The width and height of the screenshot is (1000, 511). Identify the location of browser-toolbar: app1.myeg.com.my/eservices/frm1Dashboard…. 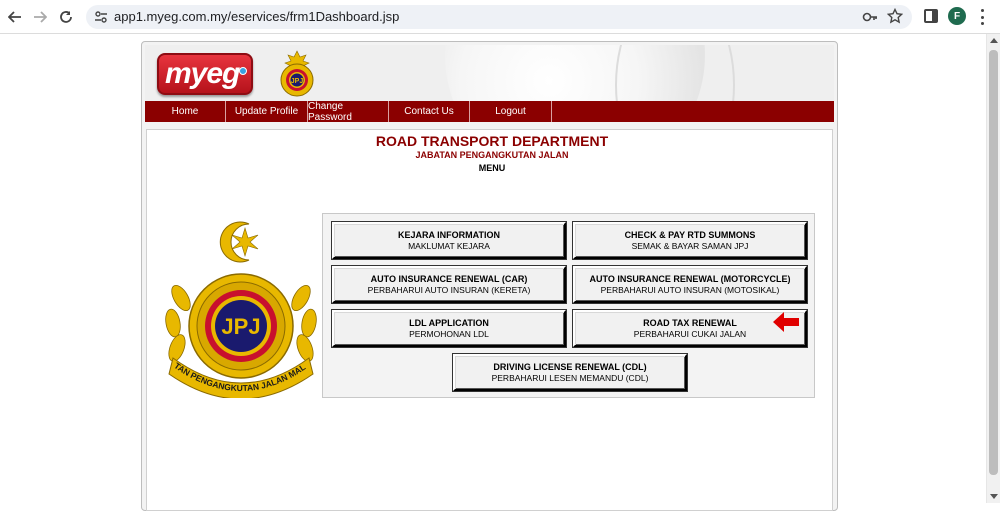
(500, 17).